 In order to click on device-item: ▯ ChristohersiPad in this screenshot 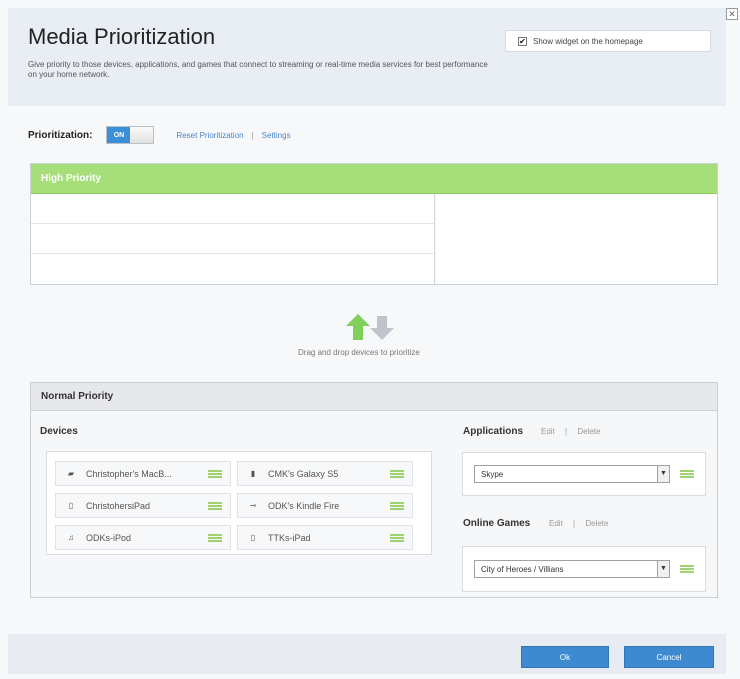, I will do `click(143, 505)`.